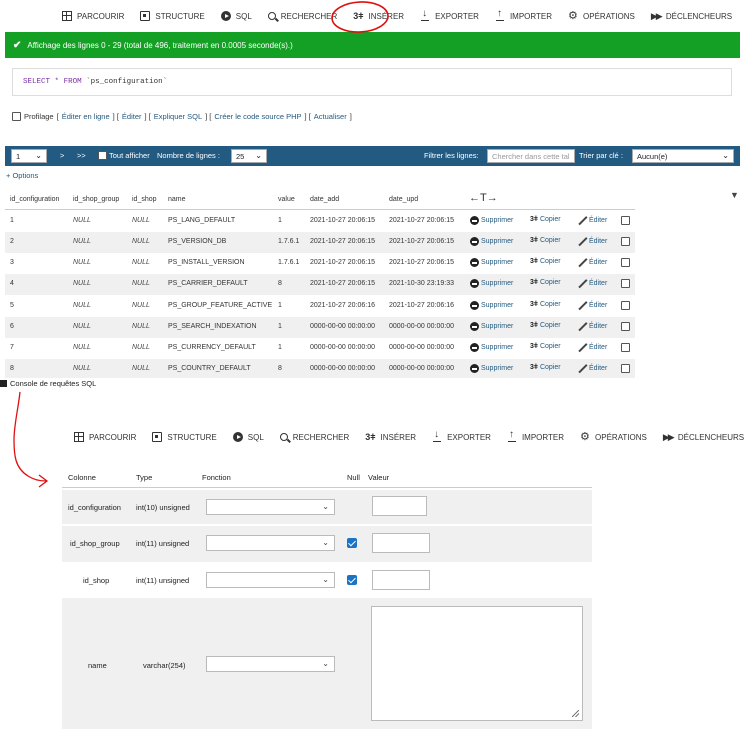  I want to click on sql-console-tab: Console de requêtes SQL, so click(50, 383).